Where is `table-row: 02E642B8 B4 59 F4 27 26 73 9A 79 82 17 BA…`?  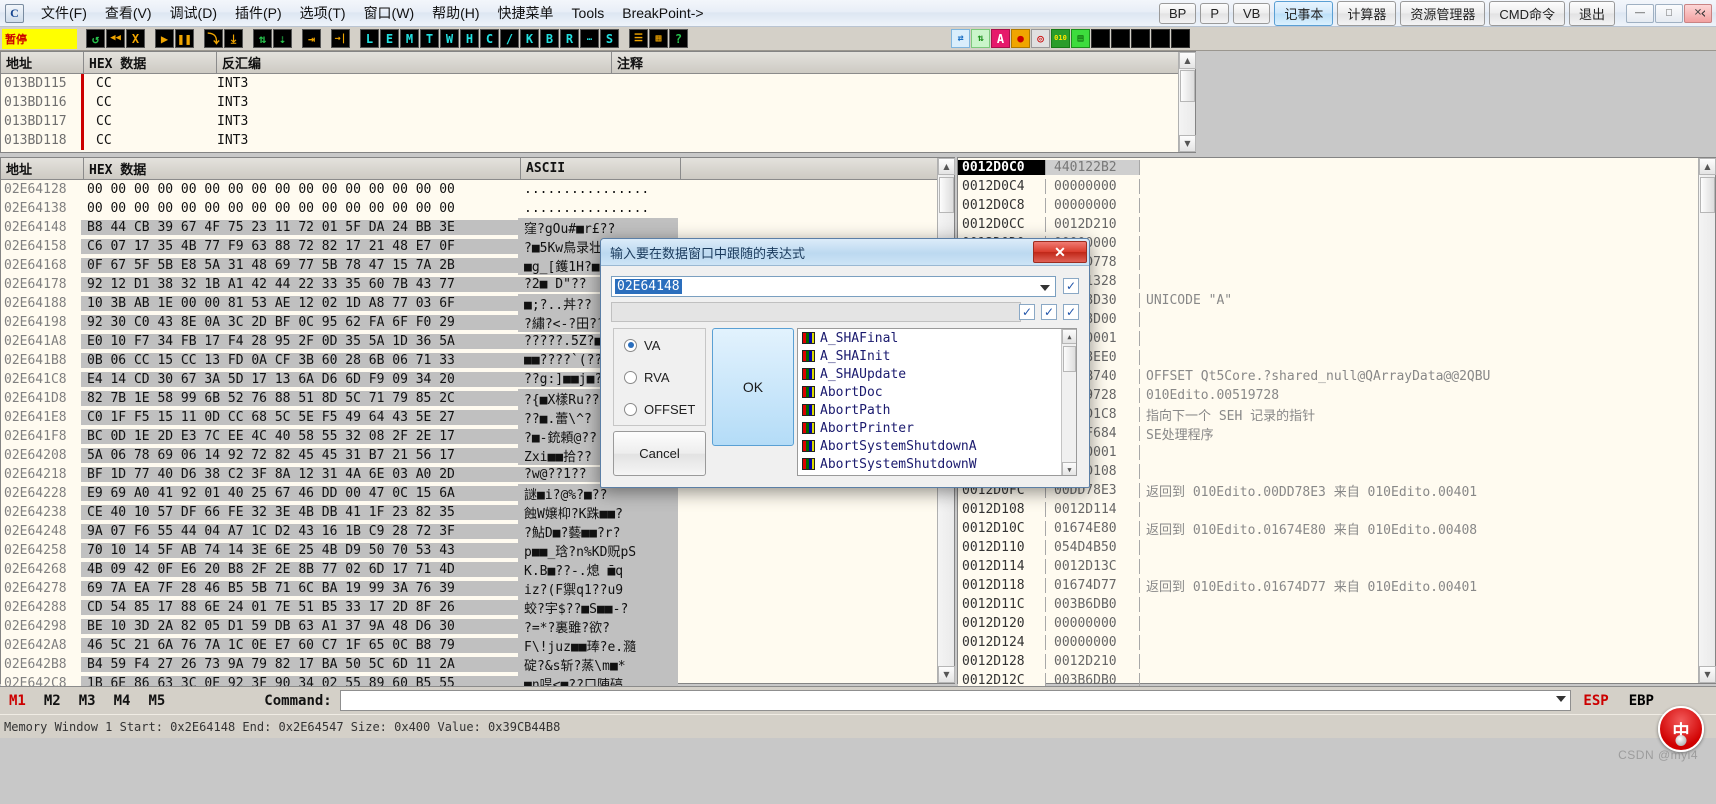
table-row: 02E642B8 B4 59 F4 27 26 73 9A 79 82 17 BA… is located at coordinates (477, 664).